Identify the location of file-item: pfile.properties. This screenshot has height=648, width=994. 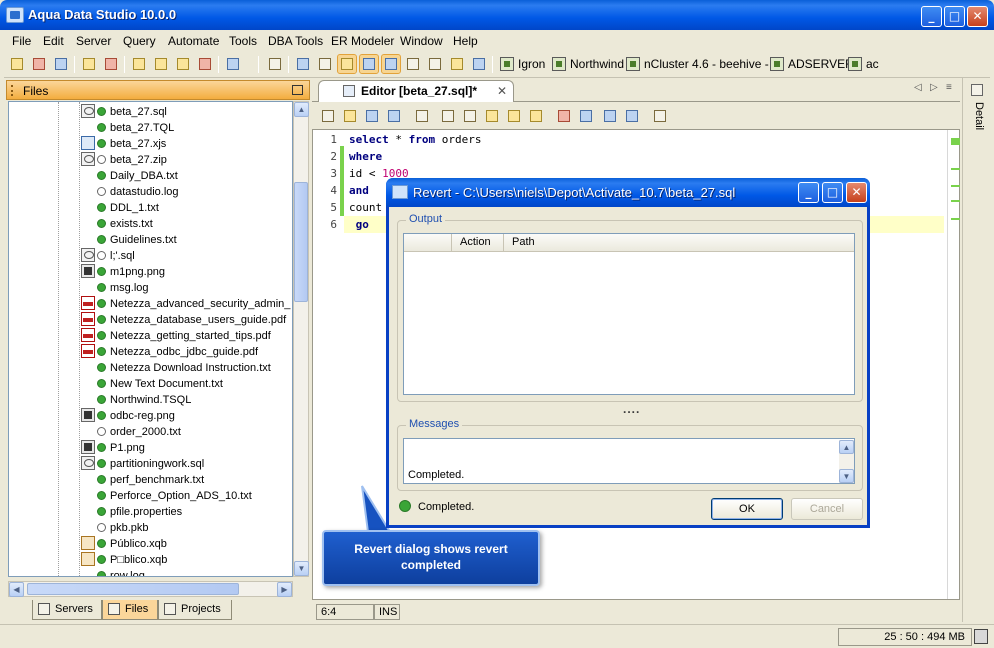
(131, 512).